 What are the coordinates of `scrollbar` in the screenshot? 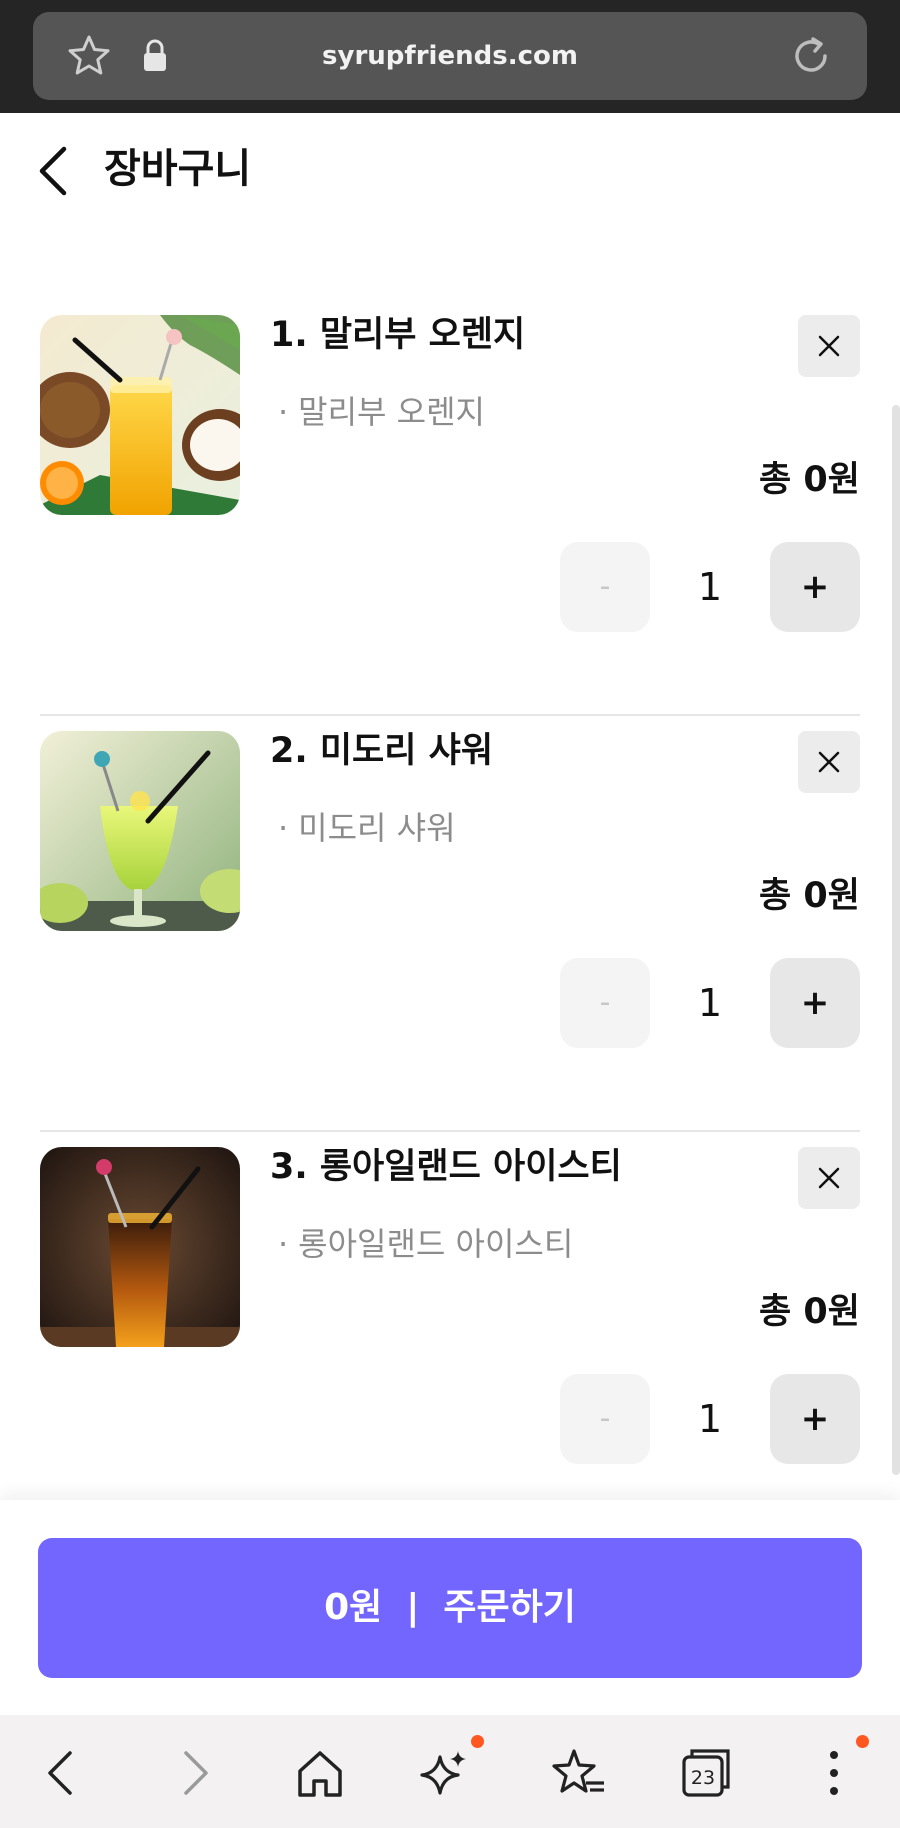 It's located at (896, 940).